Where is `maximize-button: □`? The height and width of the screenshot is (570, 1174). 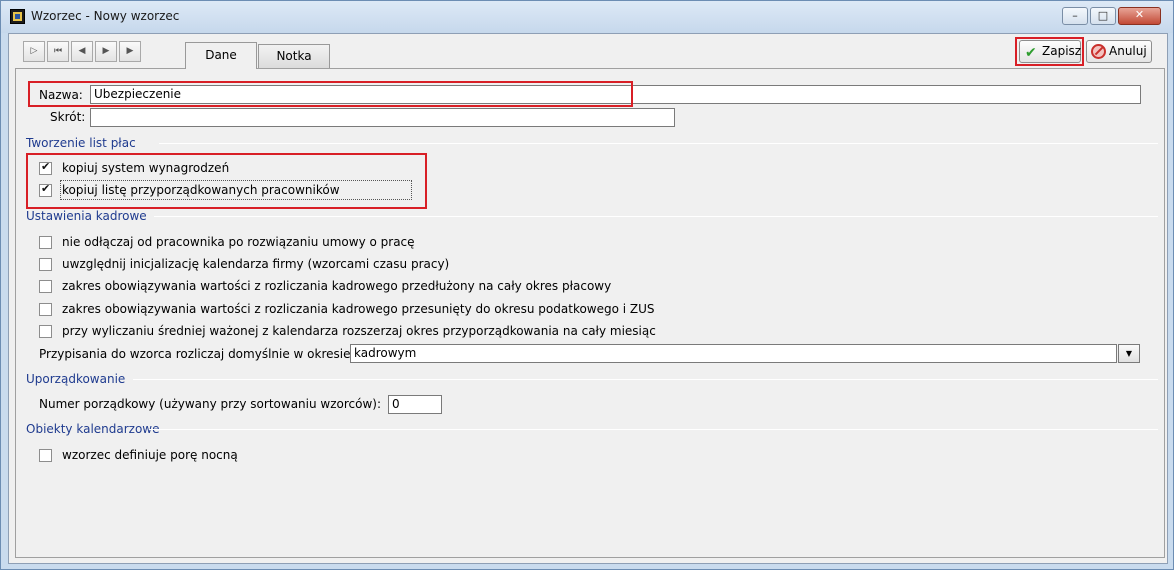
maximize-button: □ is located at coordinates (1103, 16).